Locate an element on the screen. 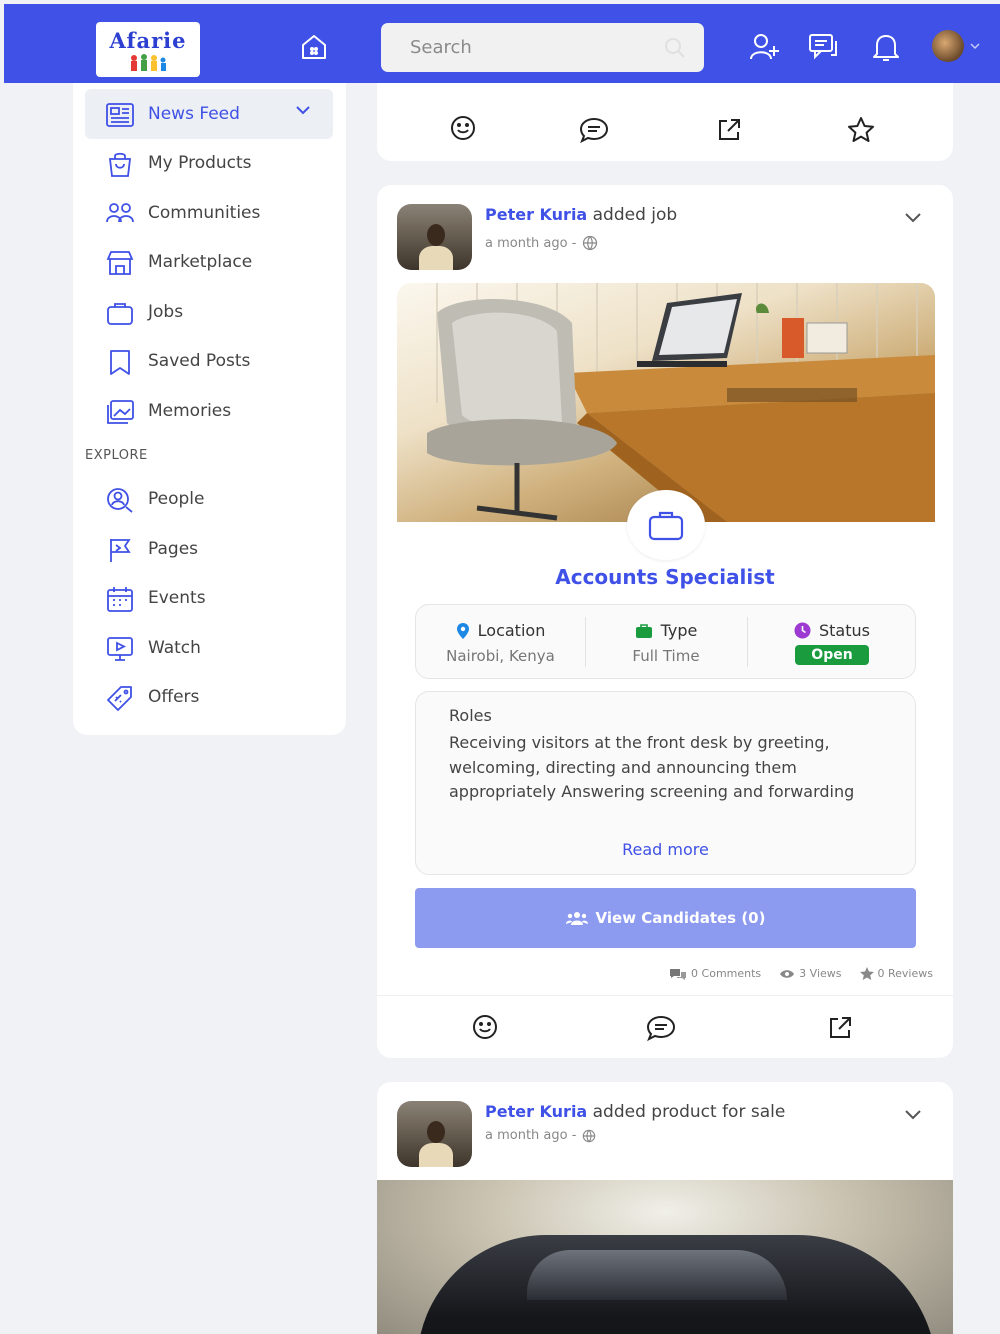 The width and height of the screenshot is (1000, 1334). home-icon is located at coordinates (314, 47).